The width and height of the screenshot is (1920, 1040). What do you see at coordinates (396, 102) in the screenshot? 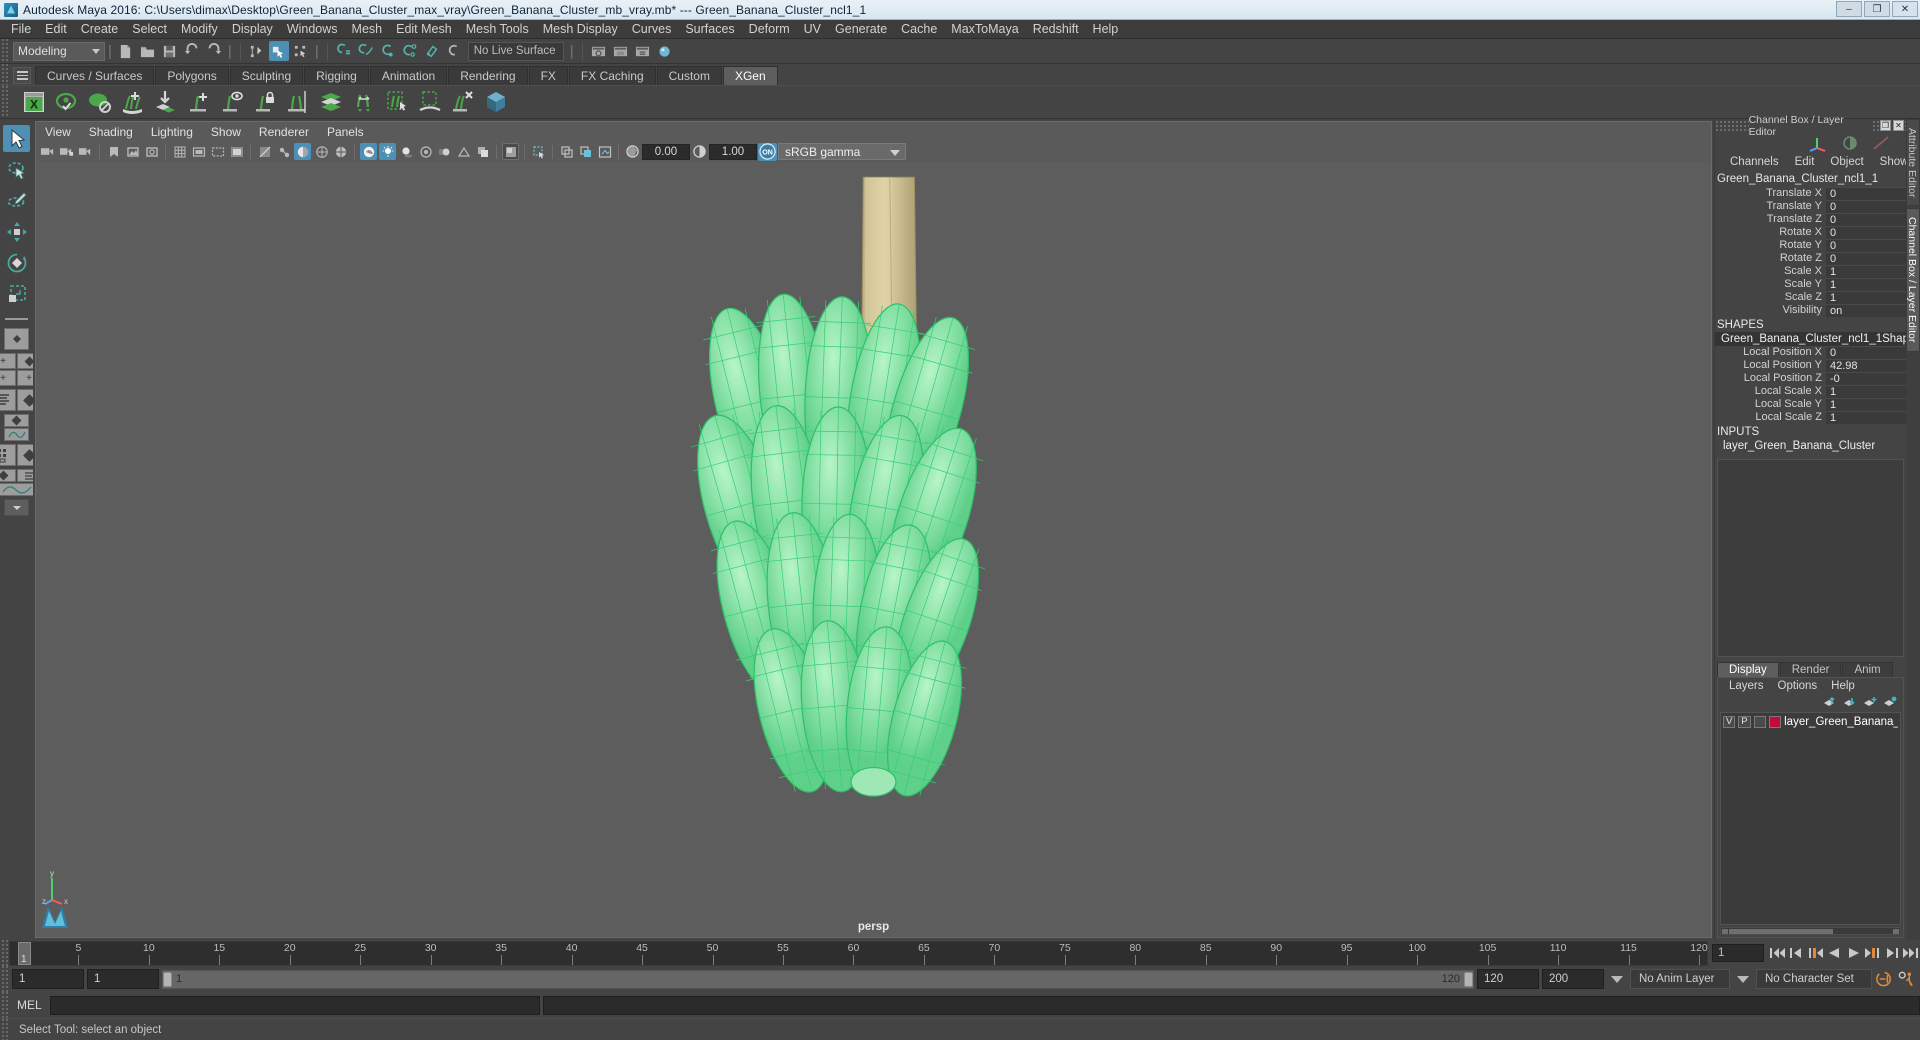
I see `xgen-select-region-icon` at bounding box center [396, 102].